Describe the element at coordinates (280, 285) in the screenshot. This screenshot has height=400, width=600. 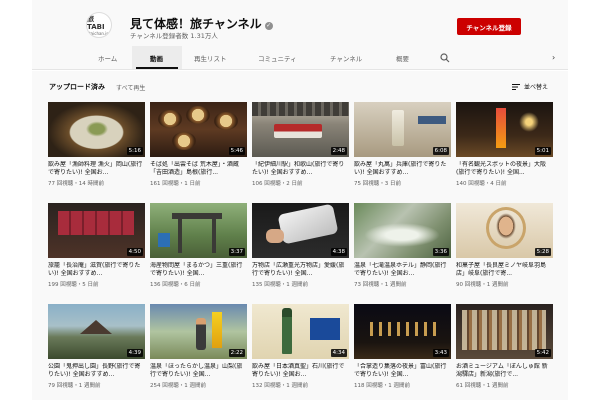
I see `video-meta: 135 回視聴・1 週間前` at that location.